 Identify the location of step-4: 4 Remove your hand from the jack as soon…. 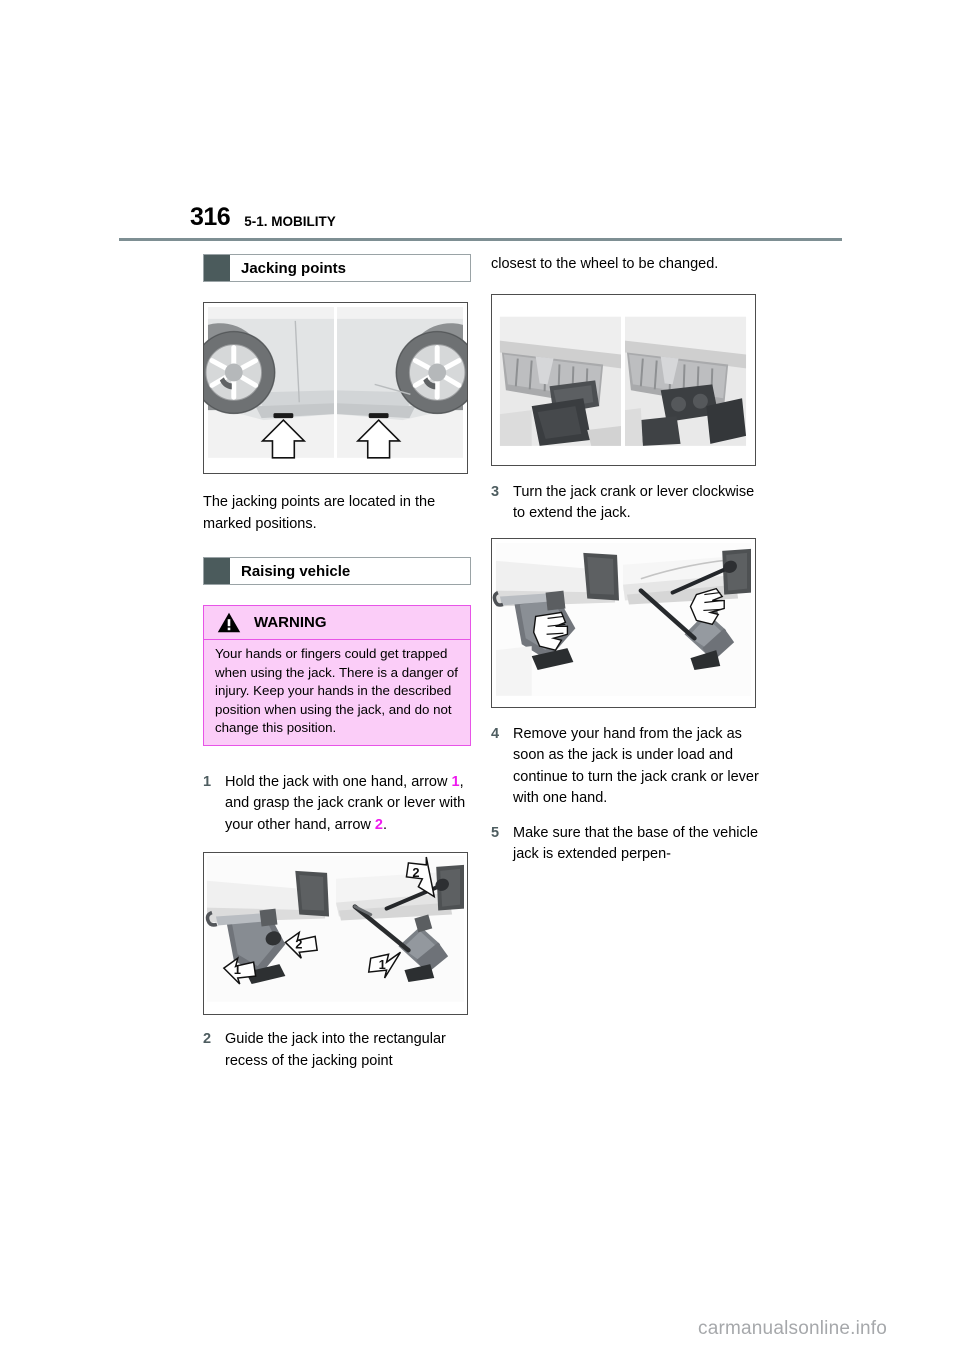
(627, 767).